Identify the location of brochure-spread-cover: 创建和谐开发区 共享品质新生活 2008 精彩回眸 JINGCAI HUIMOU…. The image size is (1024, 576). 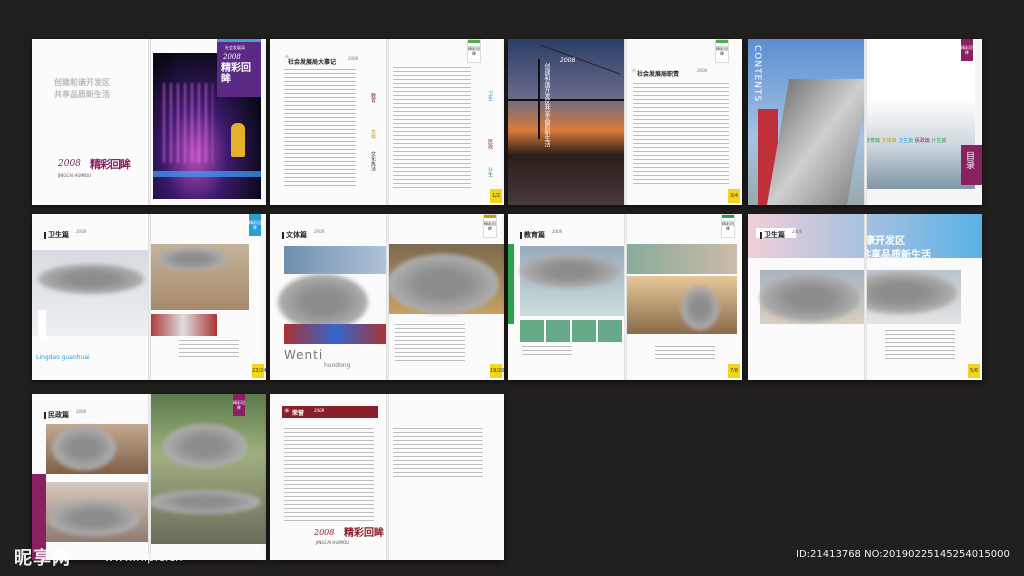
(149, 122).